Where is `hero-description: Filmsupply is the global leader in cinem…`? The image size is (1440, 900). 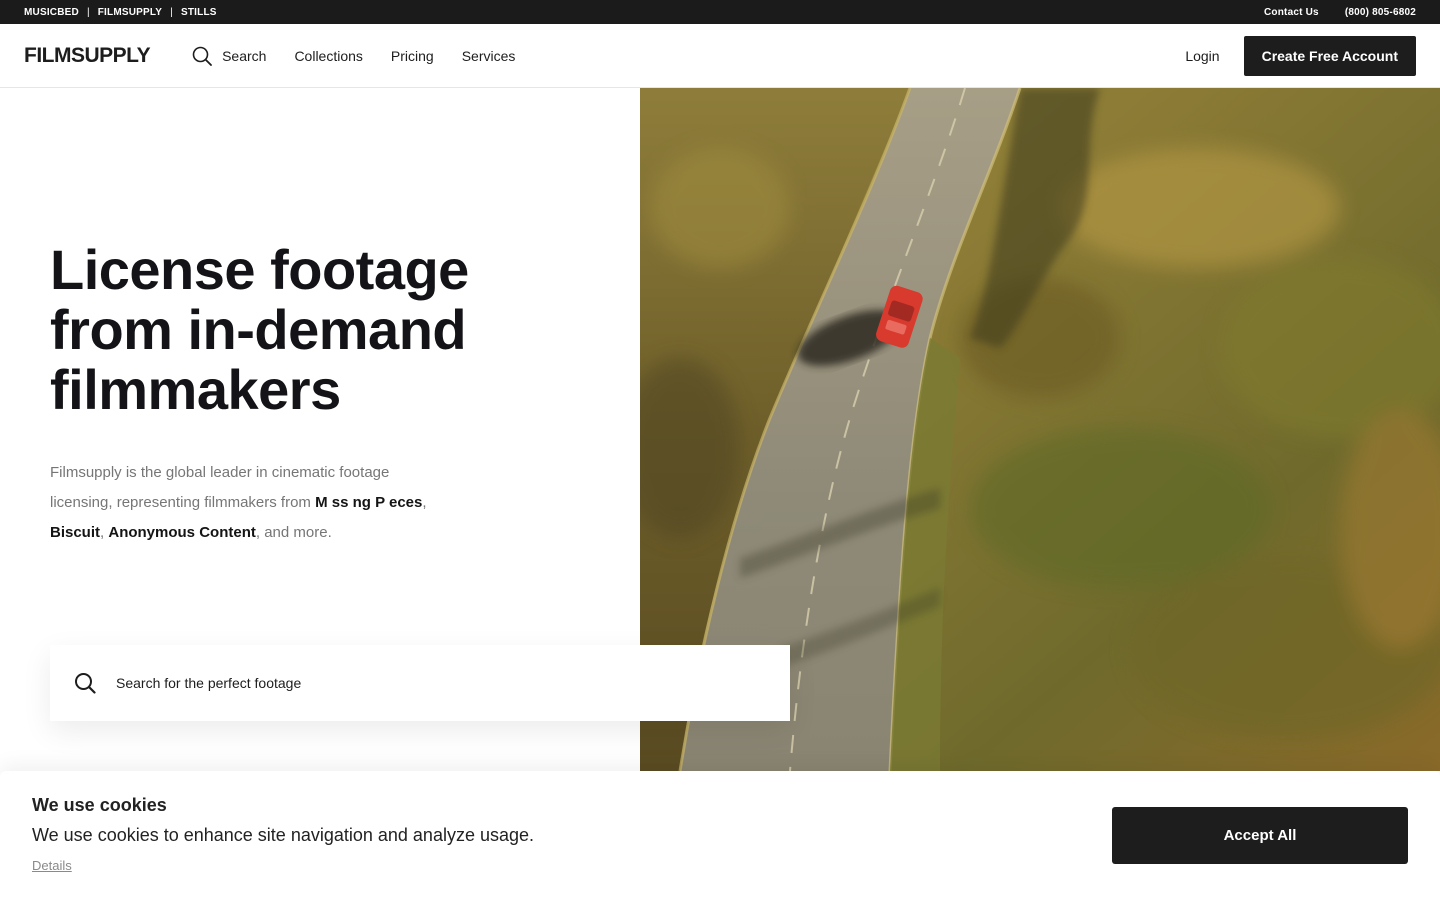 hero-description: Filmsupply is the global leader in cinem… is located at coordinates (250, 503).